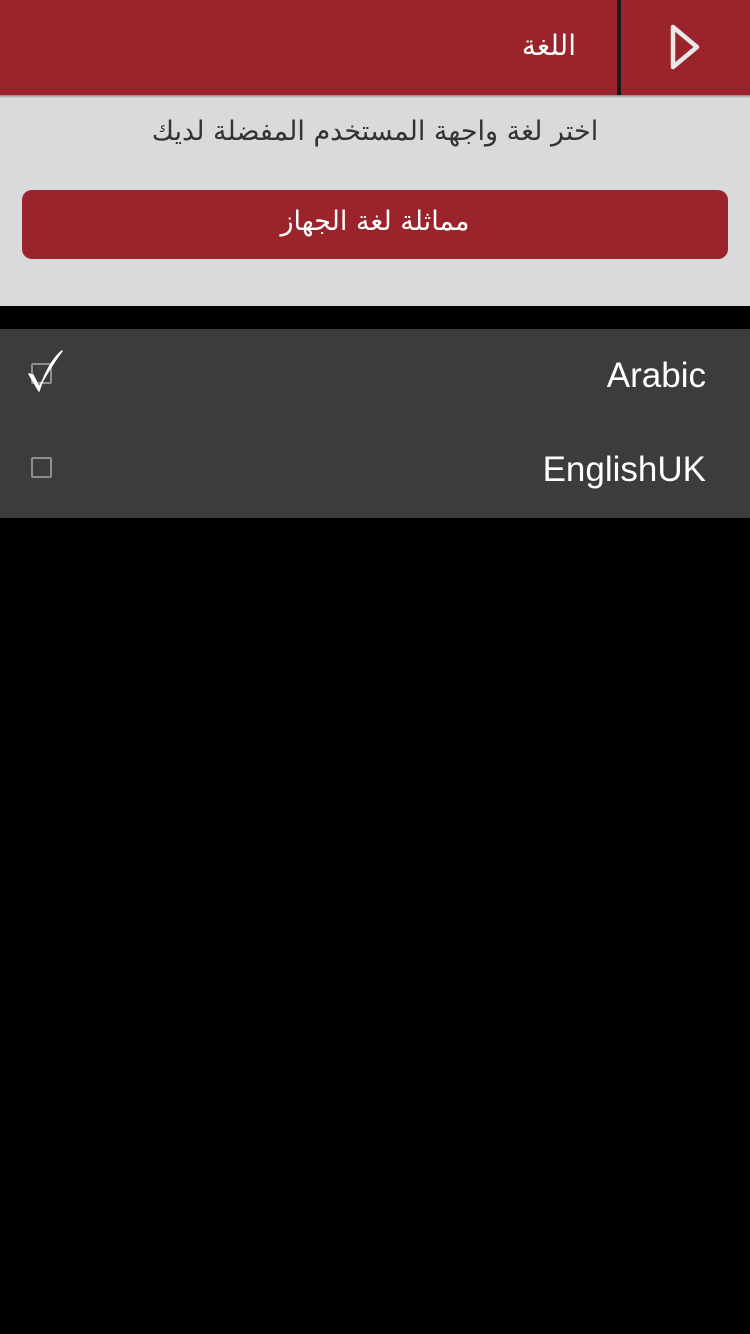  Describe the element at coordinates (375, 224) in the screenshot. I see `match-device-language-button: مماثلة لغة الجهاز` at that location.